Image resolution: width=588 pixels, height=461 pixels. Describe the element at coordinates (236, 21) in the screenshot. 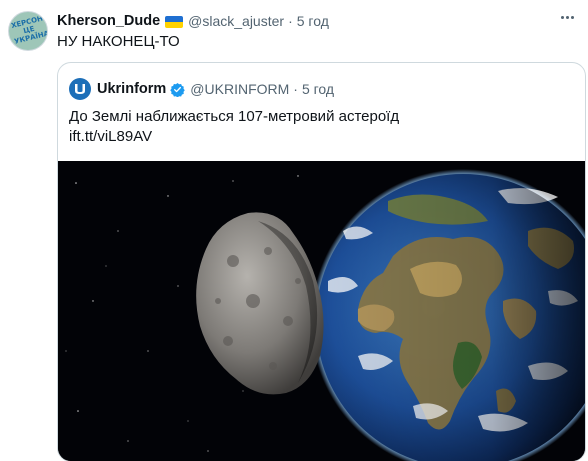

I see `user-handle: @slack_ajuster` at that location.